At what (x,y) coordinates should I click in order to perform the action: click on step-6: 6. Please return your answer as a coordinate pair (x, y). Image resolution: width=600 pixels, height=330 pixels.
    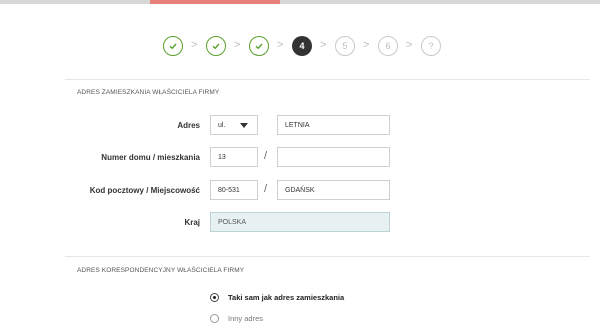
    Looking at the image, I should click on (388, 46).